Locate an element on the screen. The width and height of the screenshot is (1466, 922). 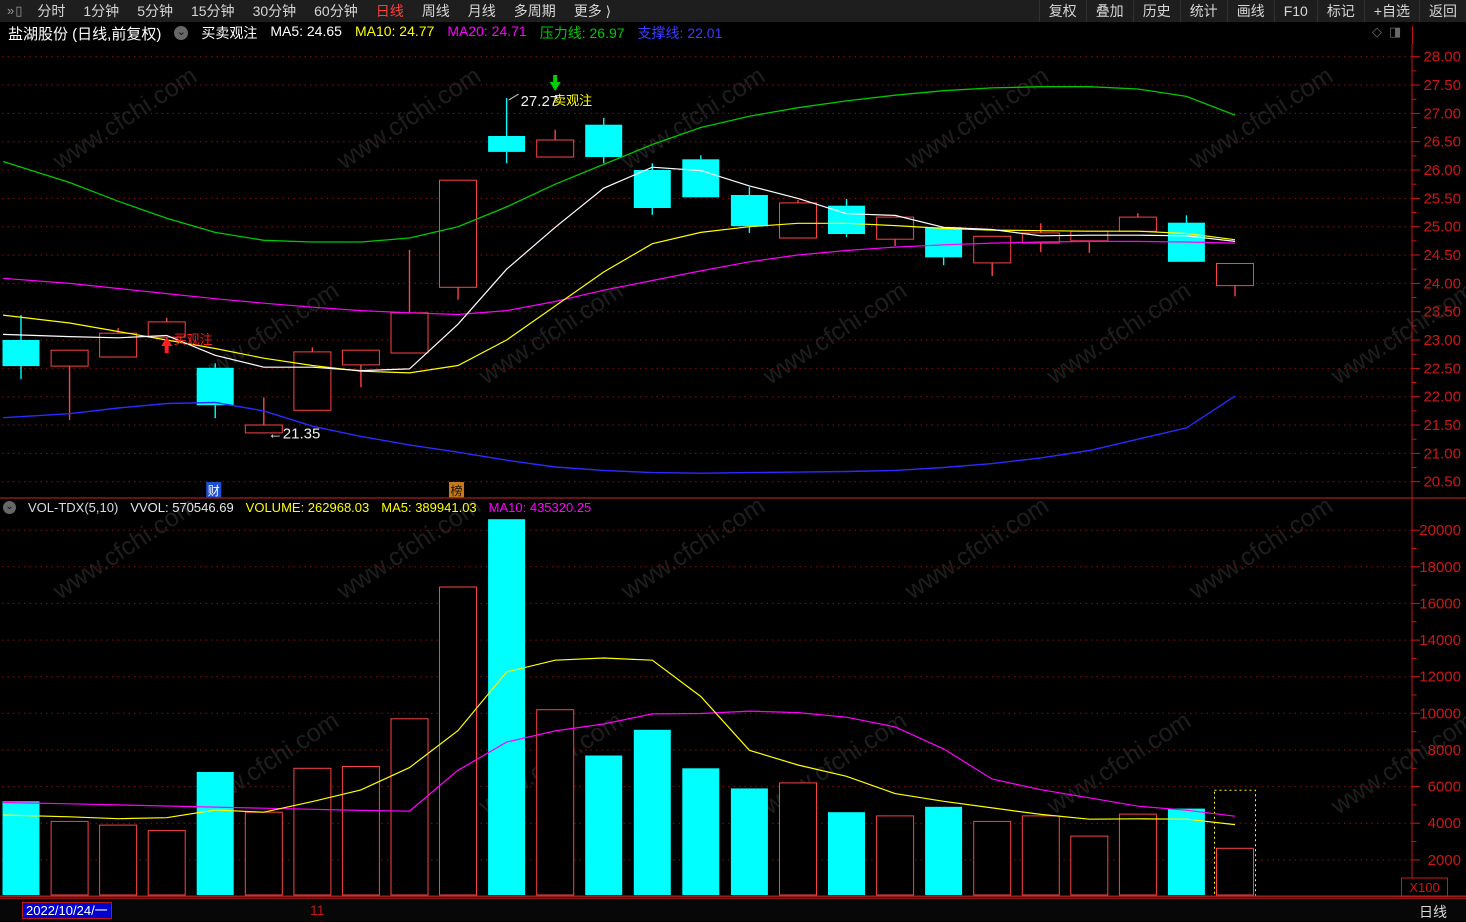
menu-item-30分钟: 30分钟 is located at coordinates (275, 11).